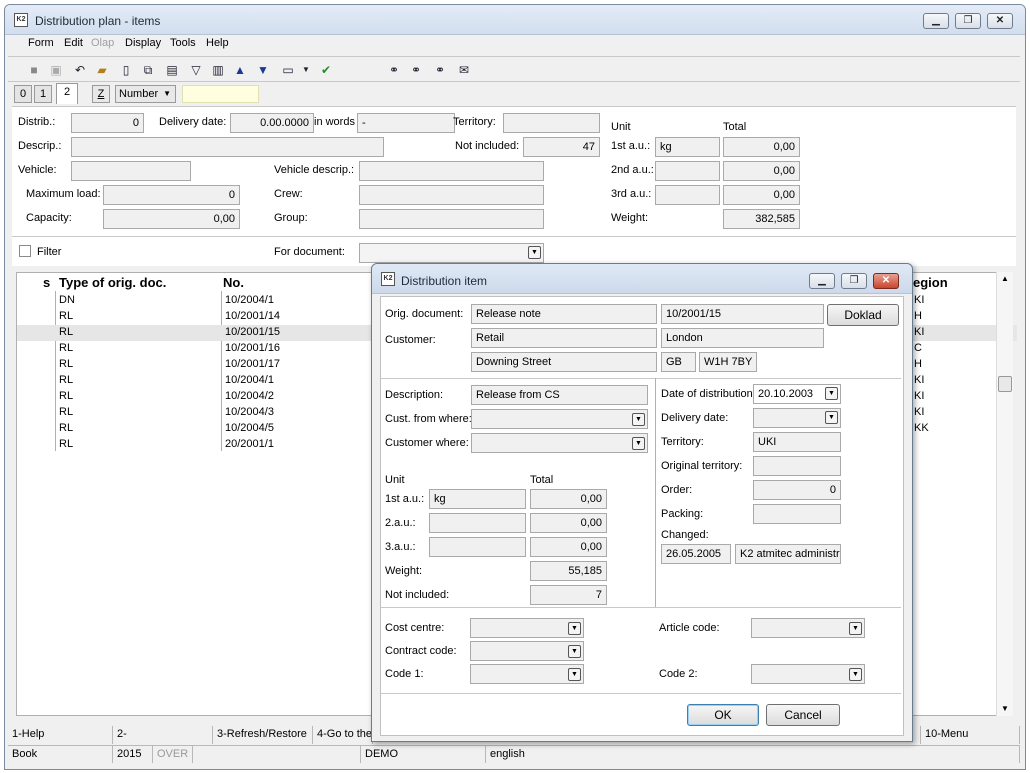 This screenshot has height=773, width=1030. Describe the element at coordinates (464, 70) in the screenshot. I see `mail-icon: ✉` at that location.